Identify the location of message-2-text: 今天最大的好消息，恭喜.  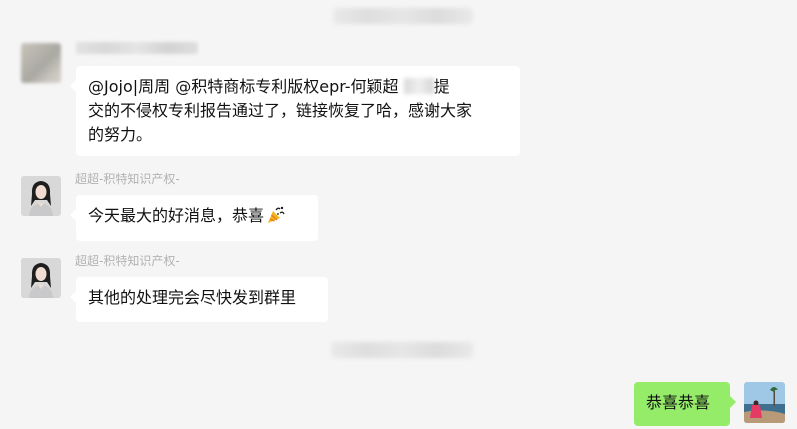
(197, 216).